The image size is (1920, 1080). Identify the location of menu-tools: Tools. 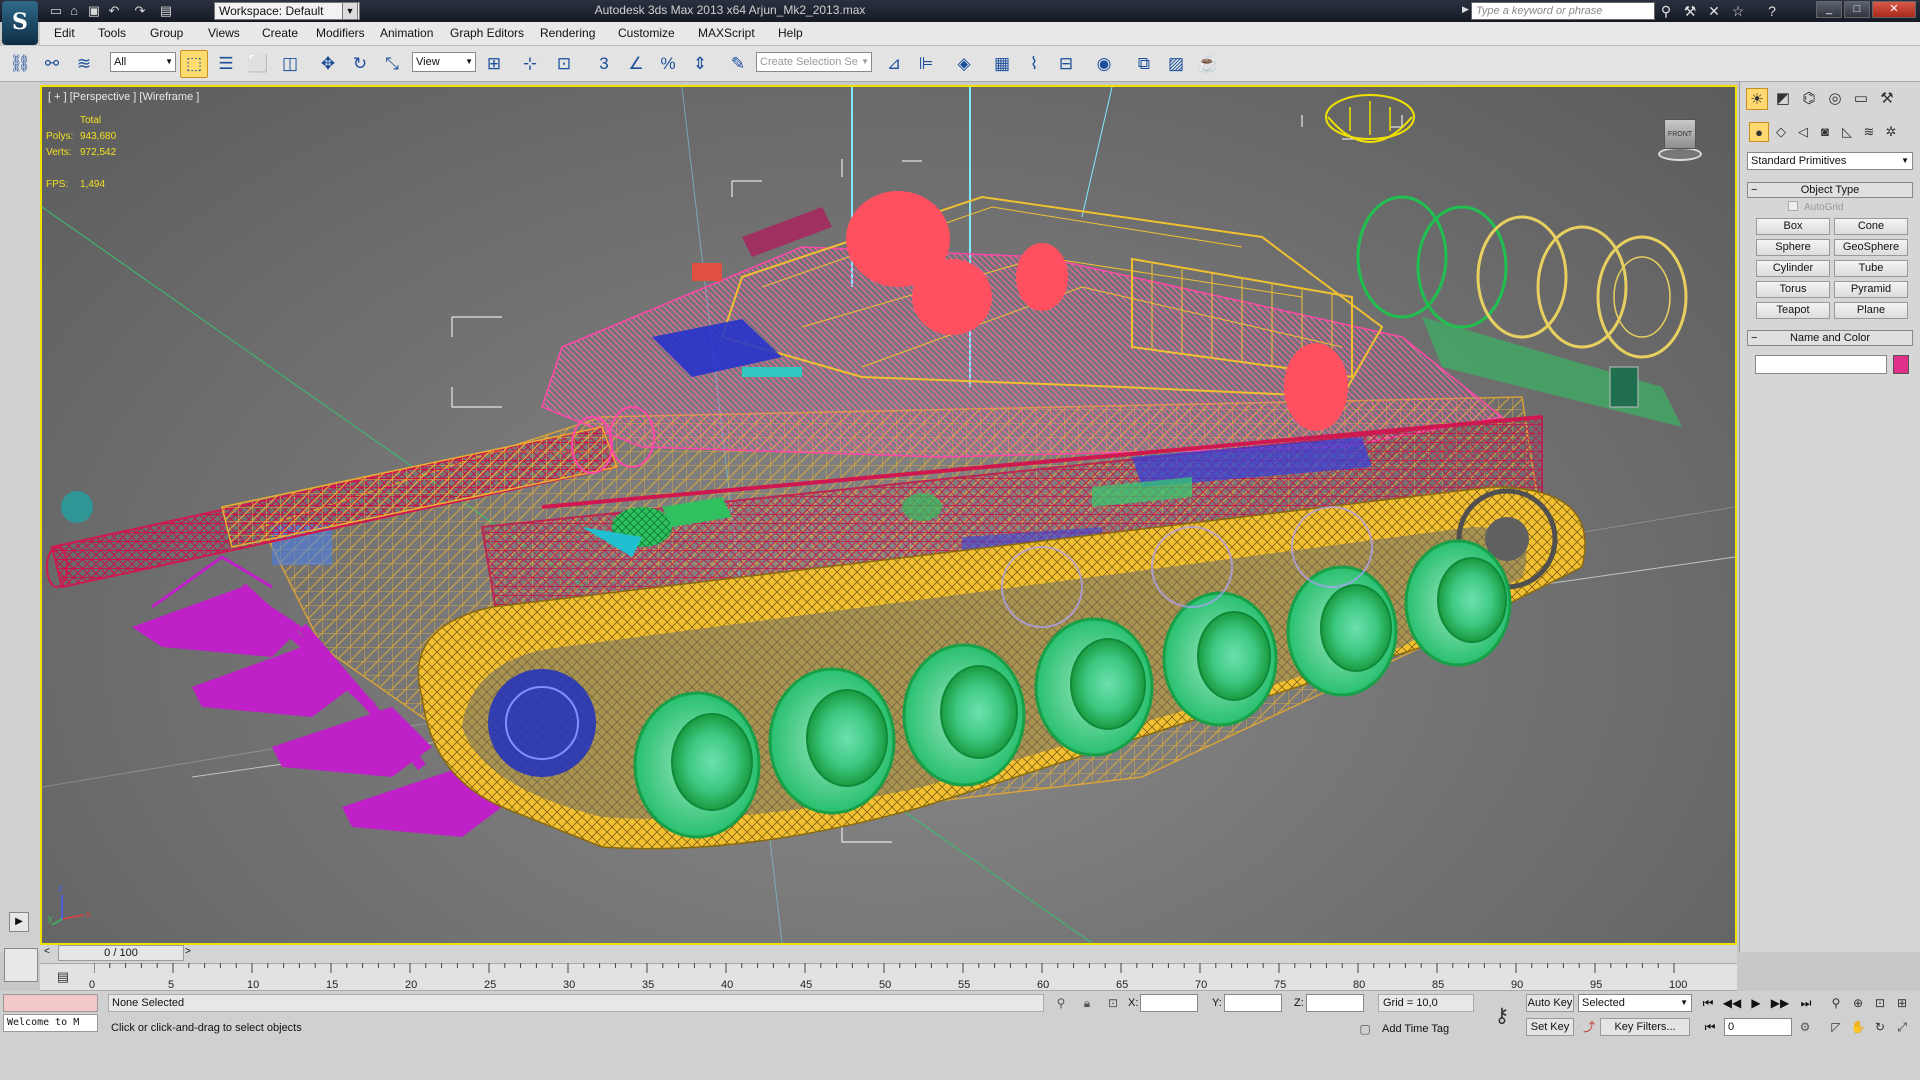
(112, 33).